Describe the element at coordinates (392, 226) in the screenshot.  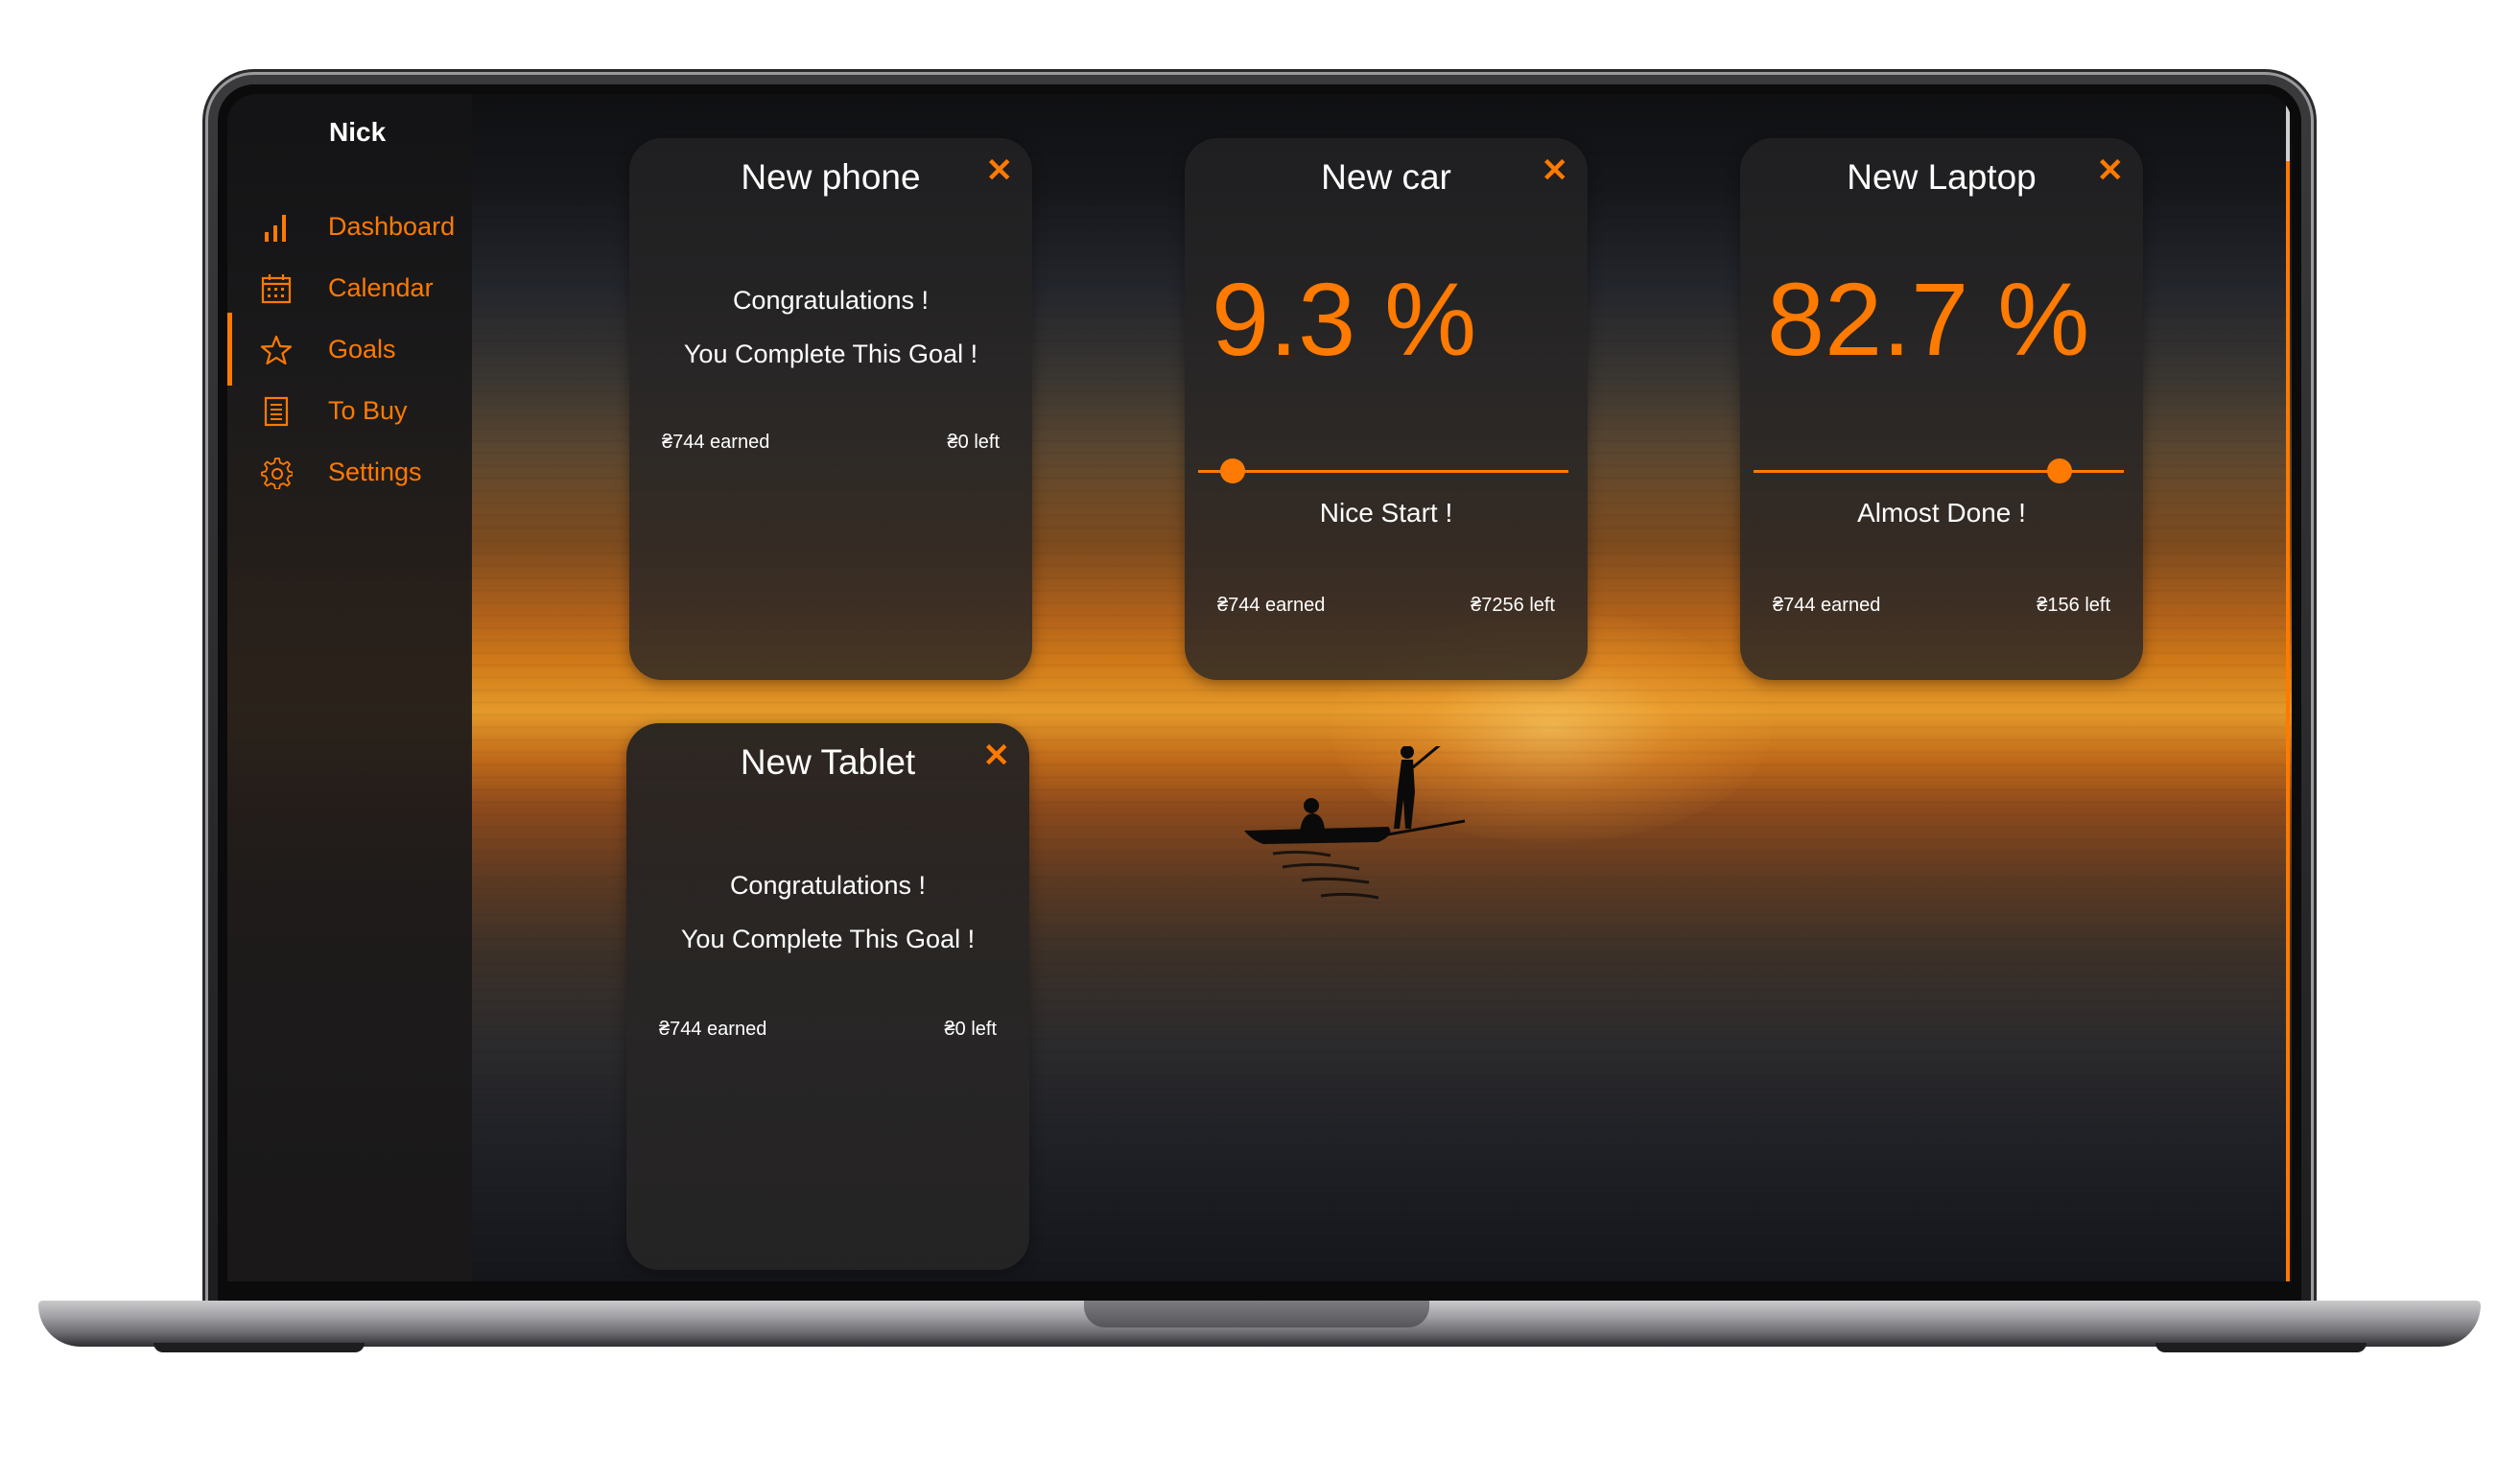
I see `sidebar-item-label: Dashboard` at that location.